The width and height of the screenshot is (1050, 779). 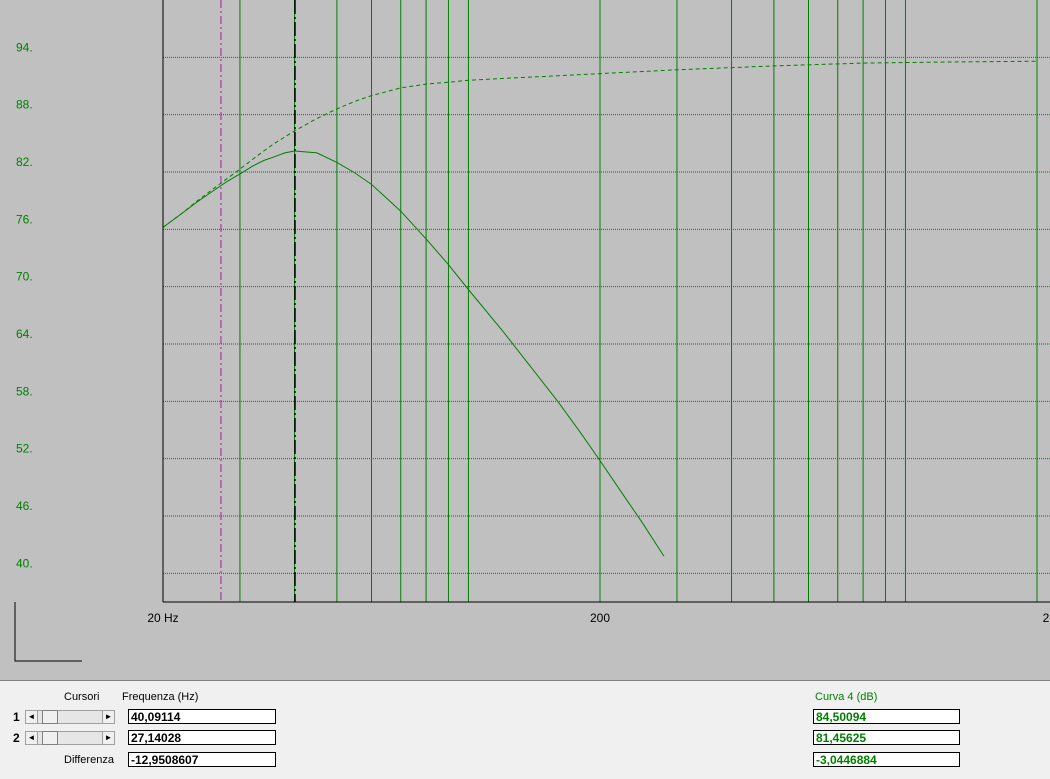 What do you see at coordinates (24, 563) in the screenshot?
I see `y-tick-label: 40.` at bounding box center [24, 563].